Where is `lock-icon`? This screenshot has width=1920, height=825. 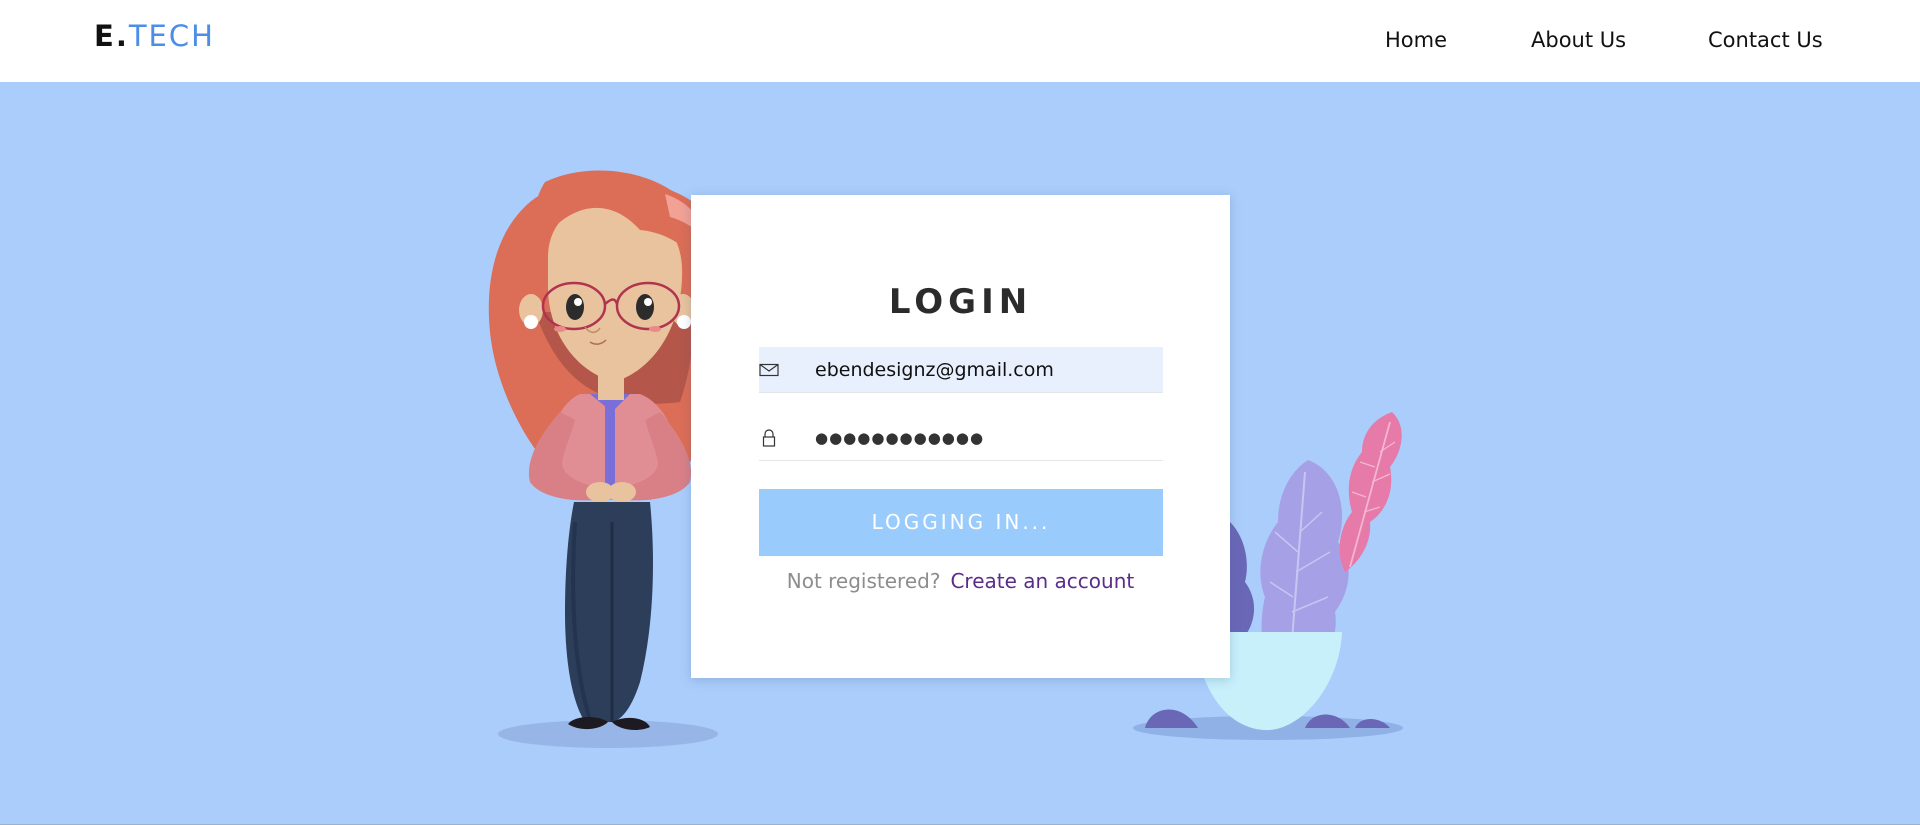 lock-icon is located at coordinates (769, 438).